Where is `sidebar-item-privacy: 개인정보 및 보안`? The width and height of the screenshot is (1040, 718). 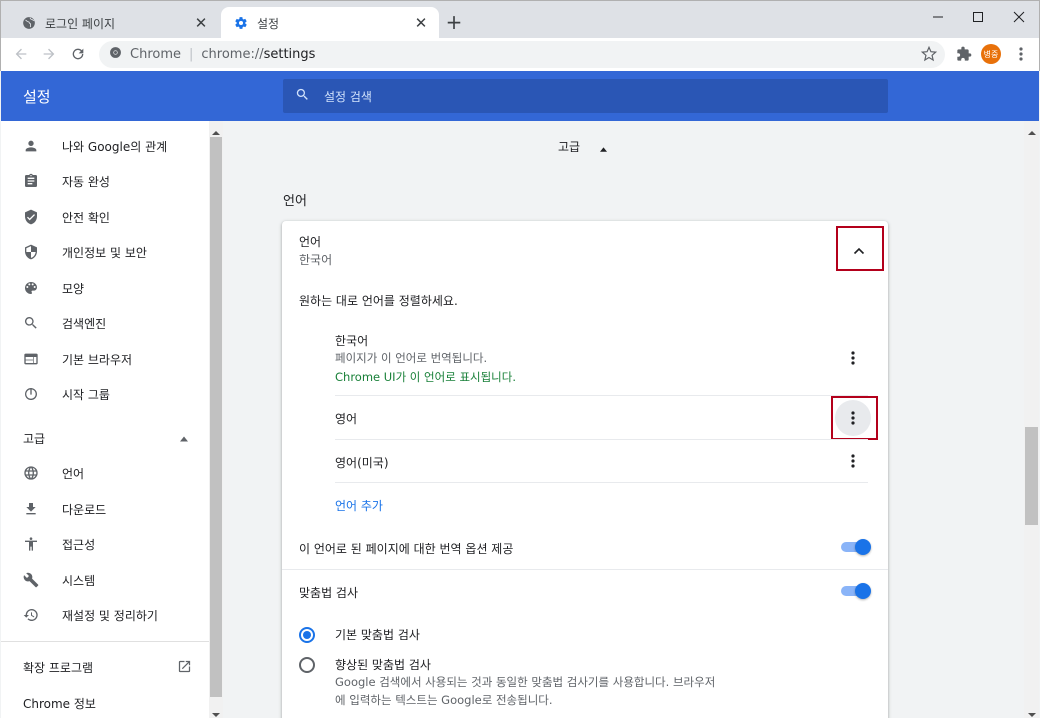
sidebar-item-privacy: 개인정보 및 보안 is located at coordinates (105, 252).